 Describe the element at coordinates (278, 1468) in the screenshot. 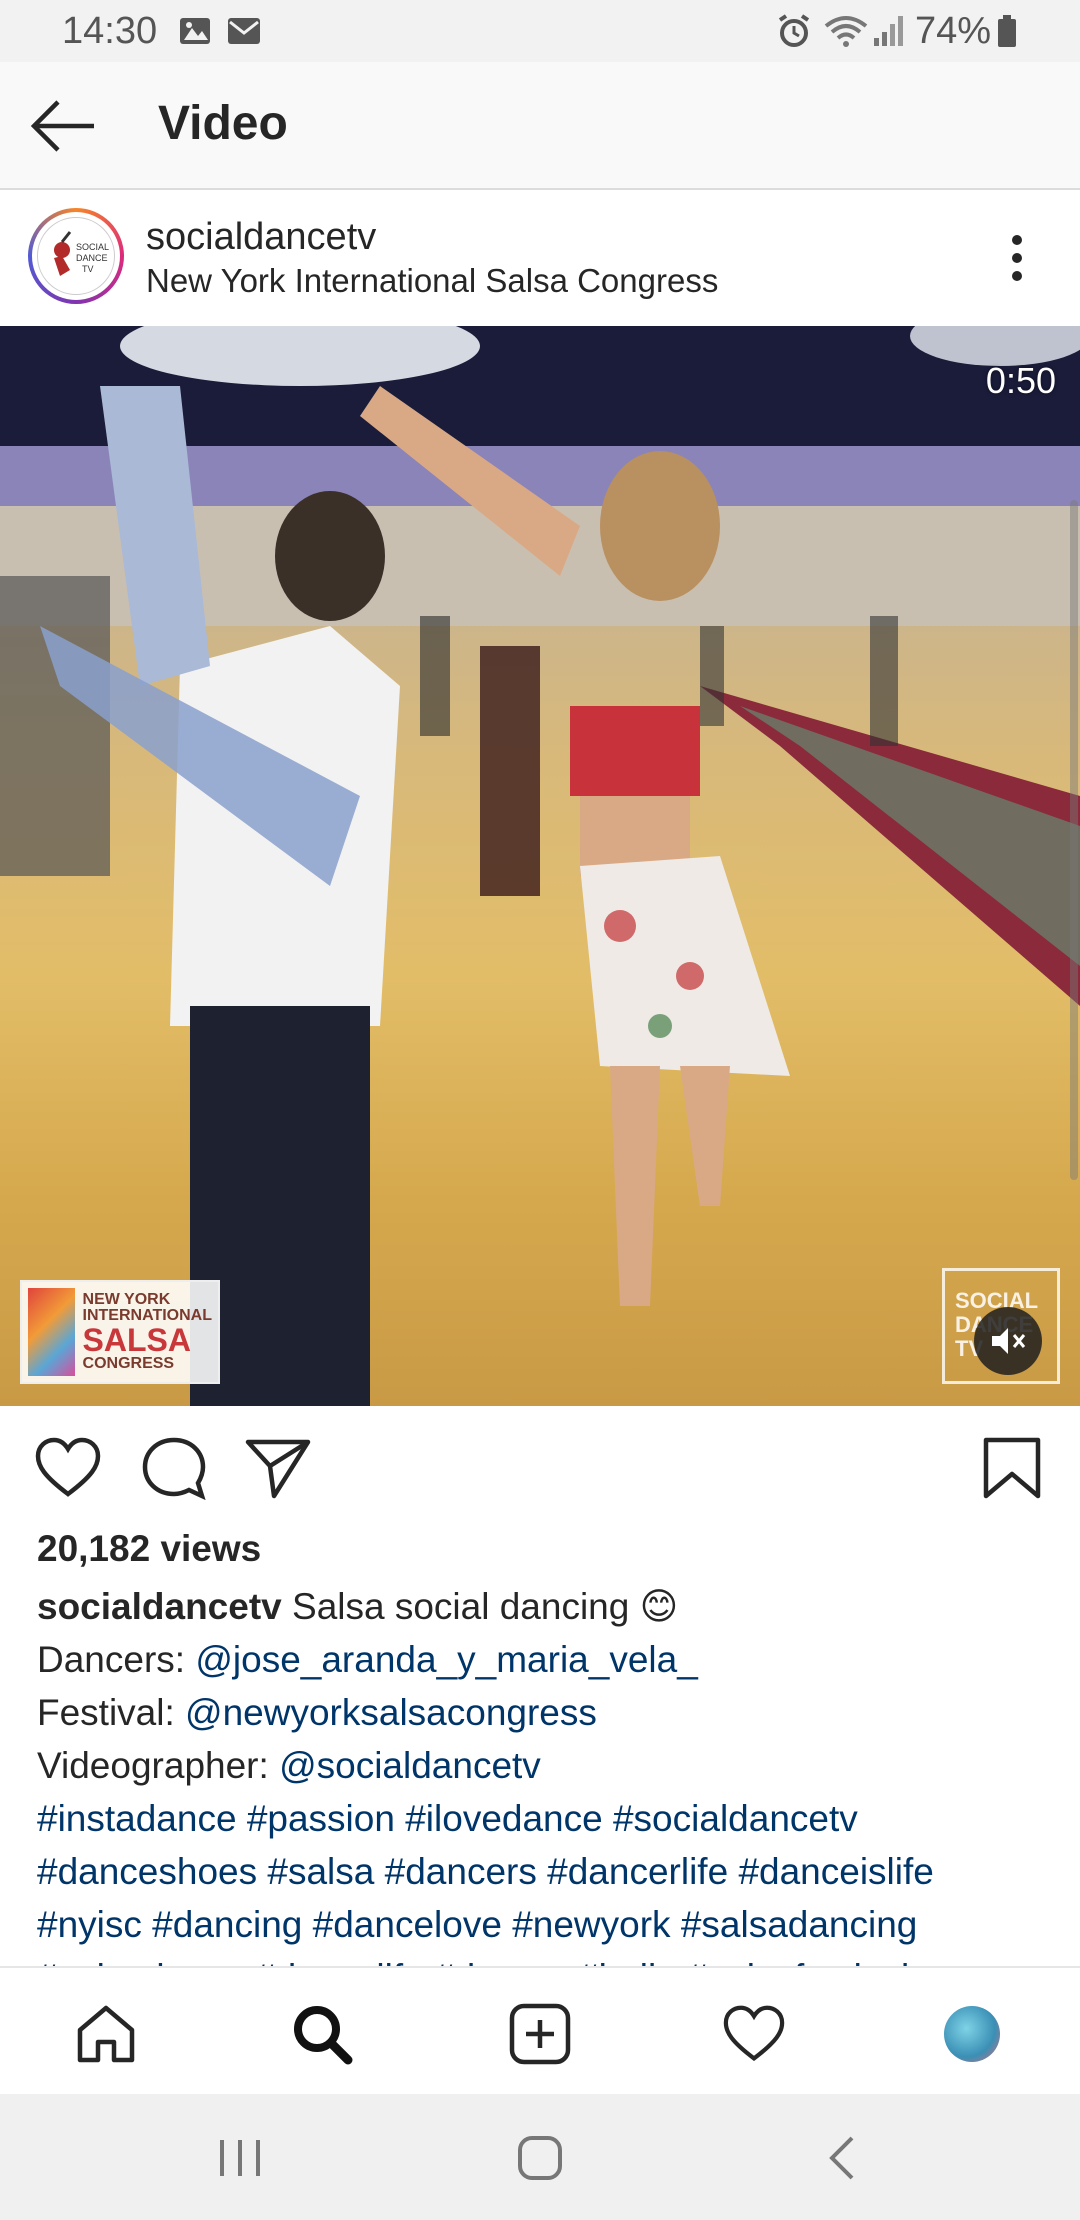

I see `send-icon` at that location.